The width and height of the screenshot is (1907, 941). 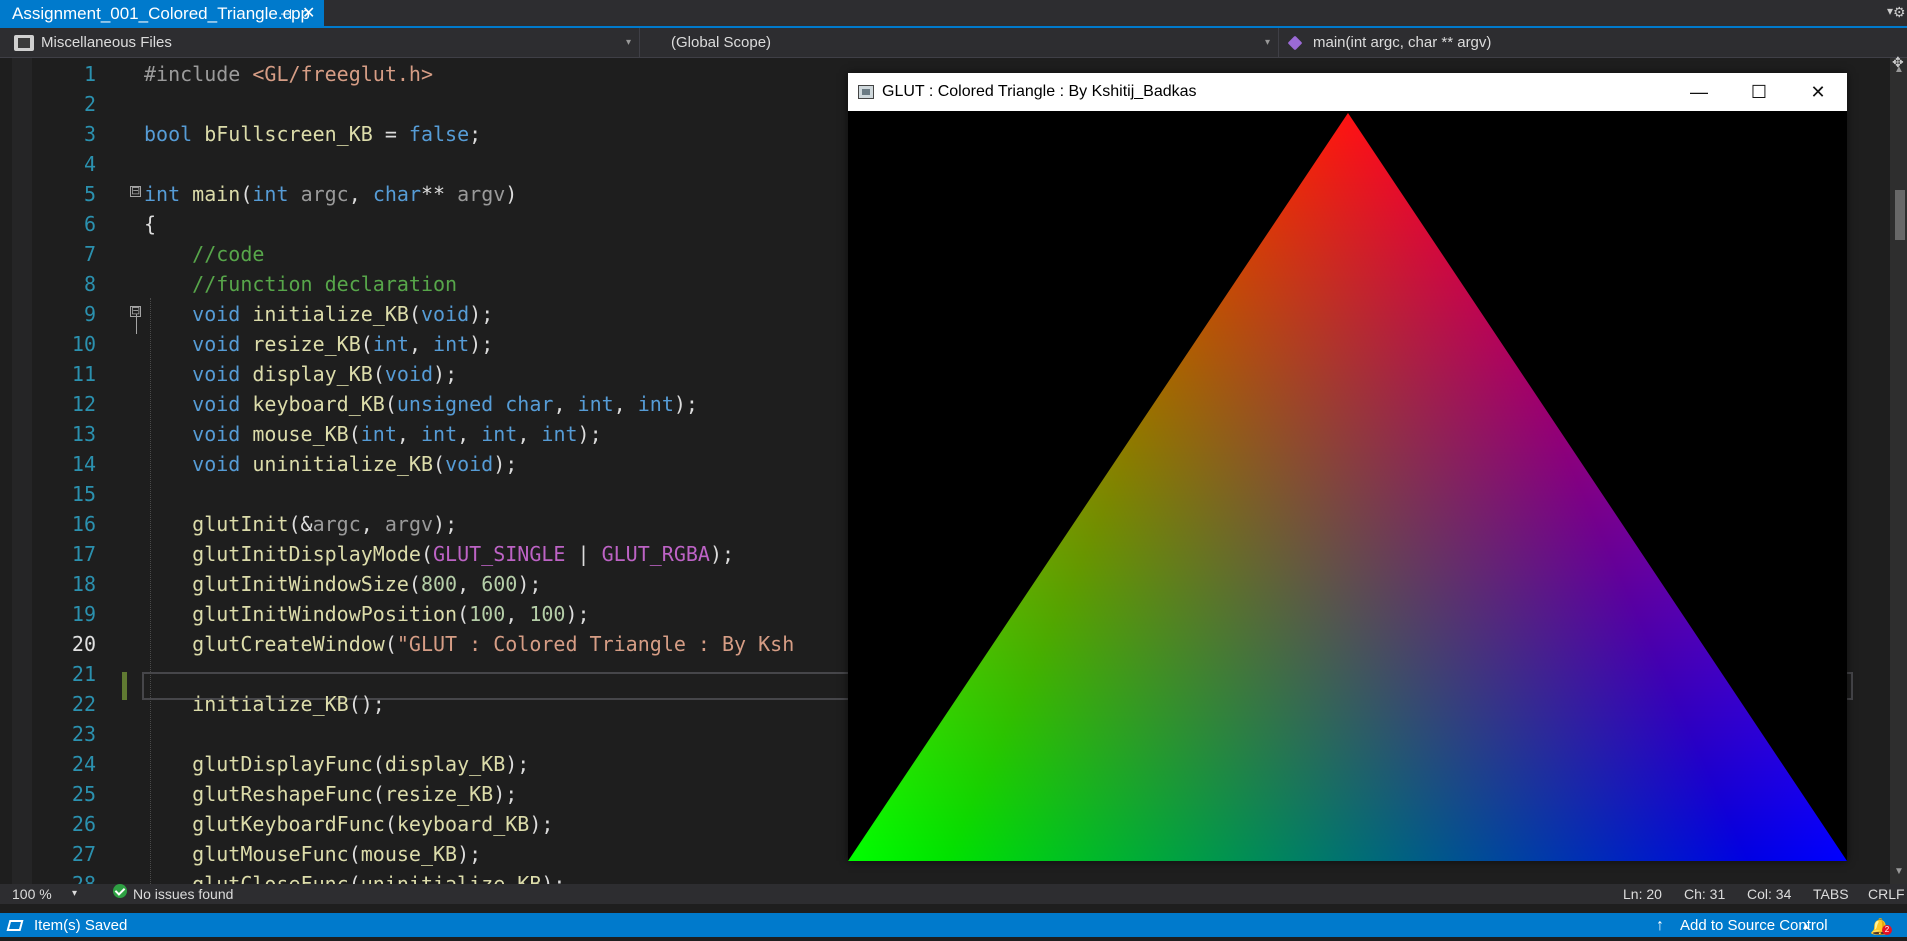 What do you see at coordinates (89, 194) in the screenshot?
I see `line-number: 5` at bounding box center [89, 194].